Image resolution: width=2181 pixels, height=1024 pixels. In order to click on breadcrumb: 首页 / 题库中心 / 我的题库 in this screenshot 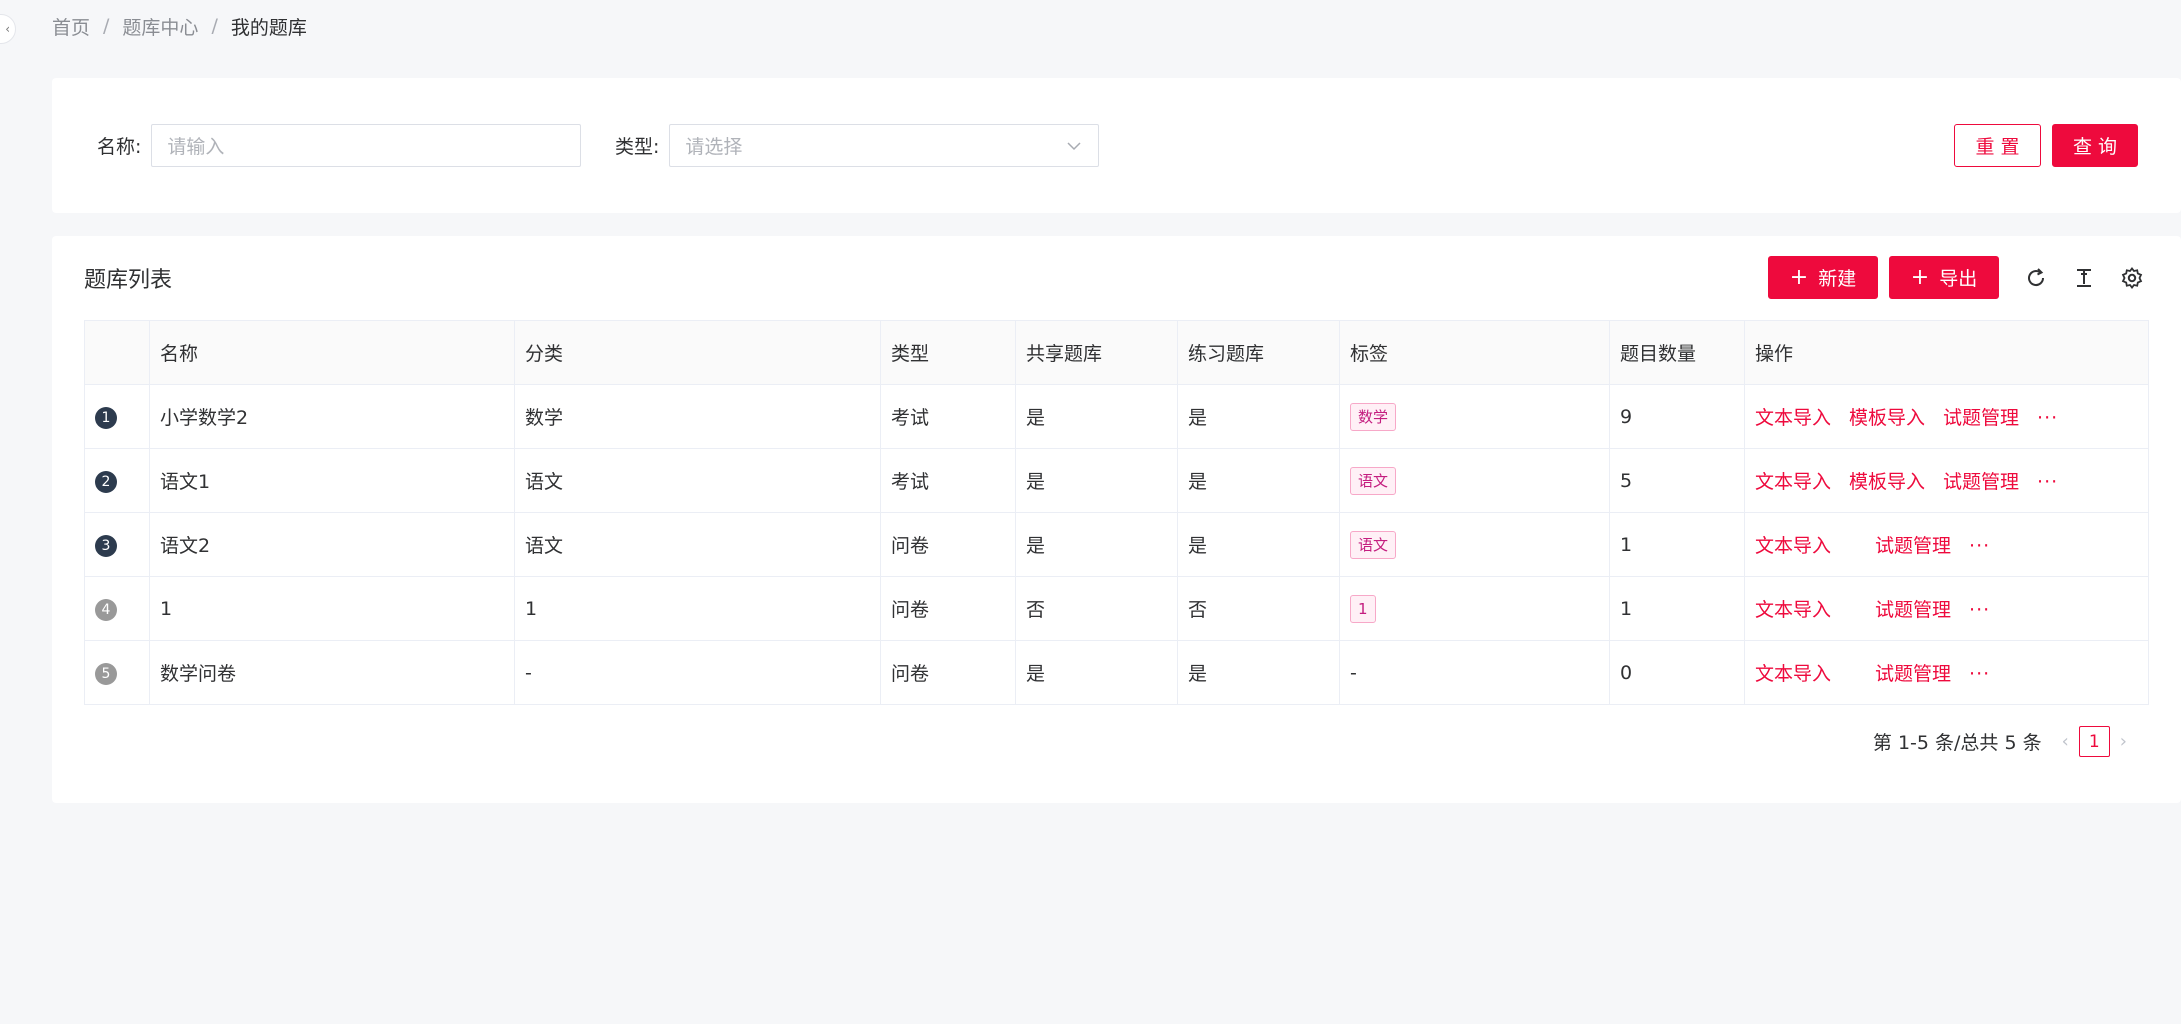, I will do `click(179, 26)`.